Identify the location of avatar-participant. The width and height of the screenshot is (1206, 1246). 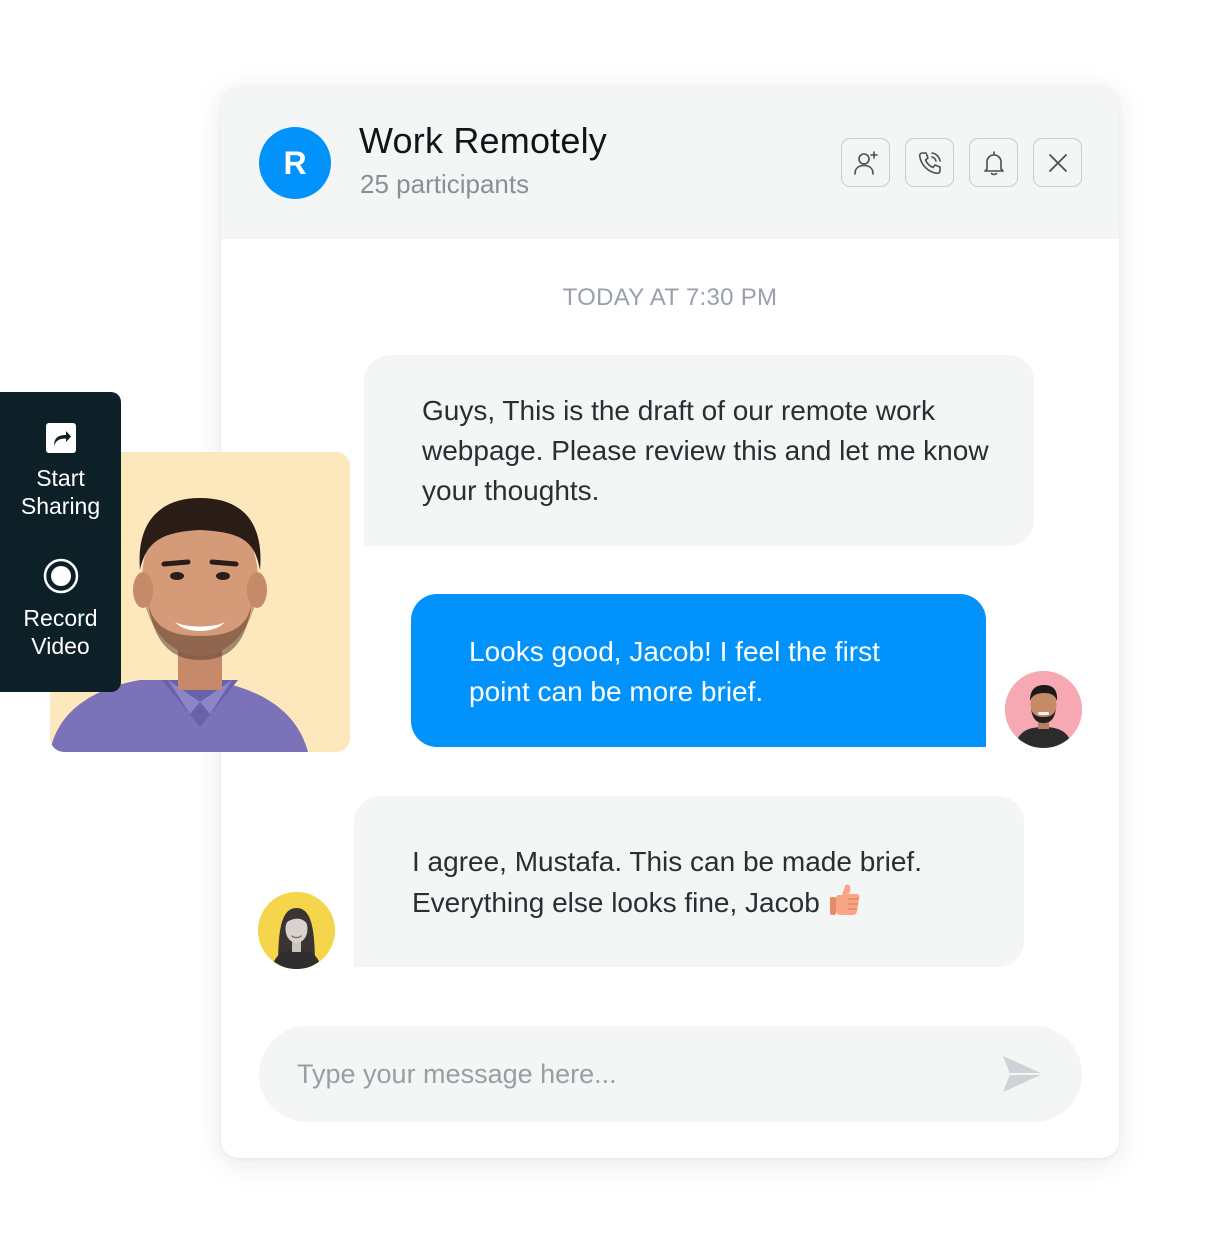
(296, 930).